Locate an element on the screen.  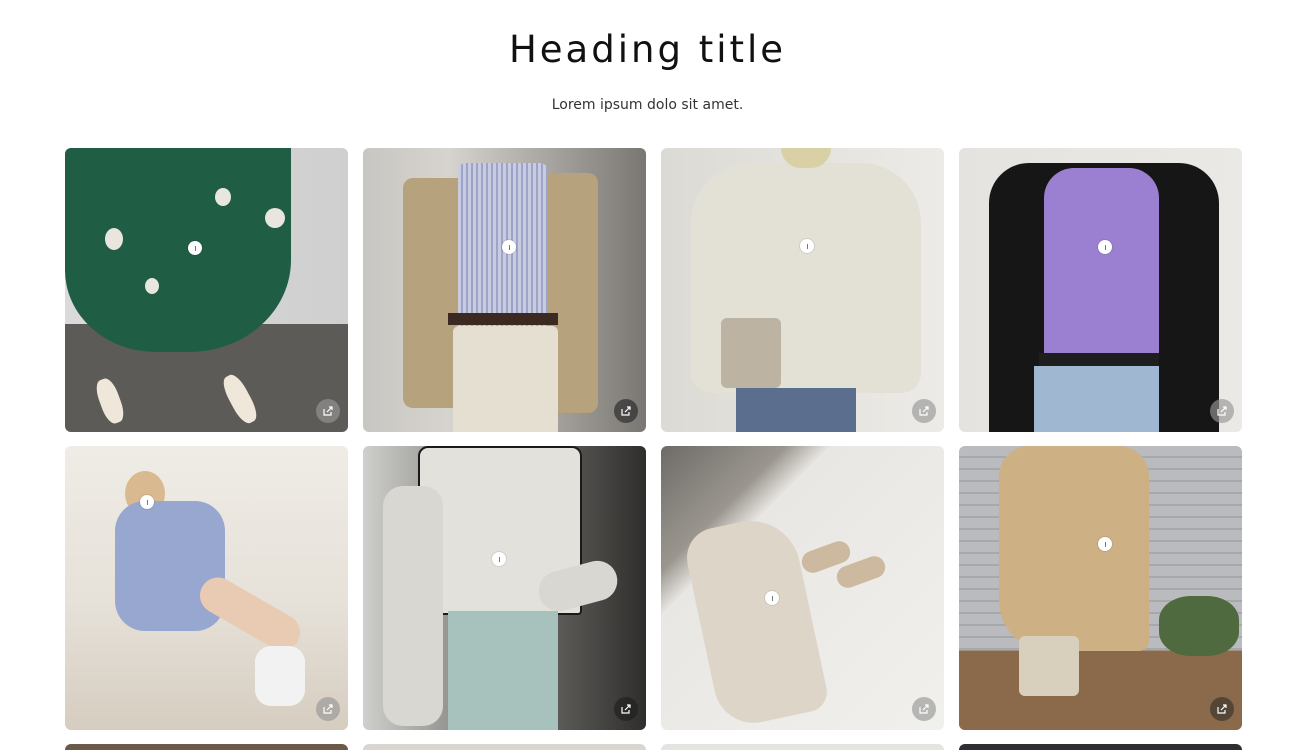
gallery-item-white-cardigan is located at coordinates (504, 588).